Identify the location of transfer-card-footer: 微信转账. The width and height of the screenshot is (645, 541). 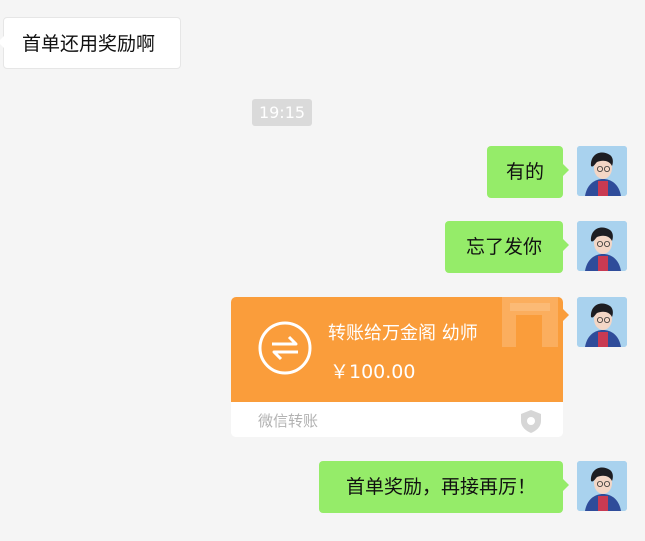
(397, 419).